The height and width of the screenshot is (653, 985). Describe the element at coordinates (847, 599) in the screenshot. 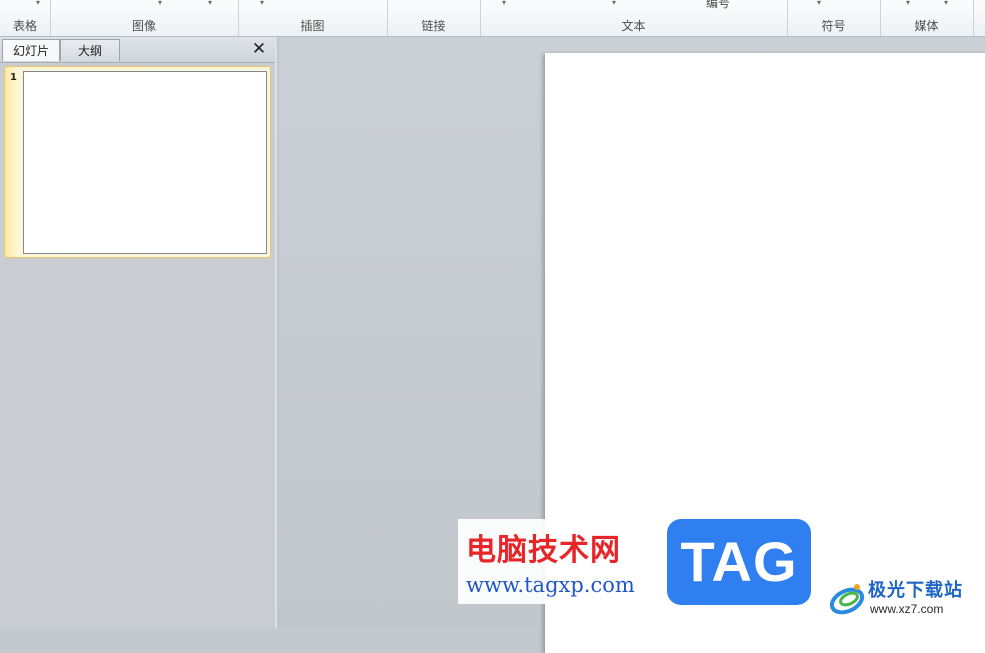

I see `aurora-logo-icon` at that location.